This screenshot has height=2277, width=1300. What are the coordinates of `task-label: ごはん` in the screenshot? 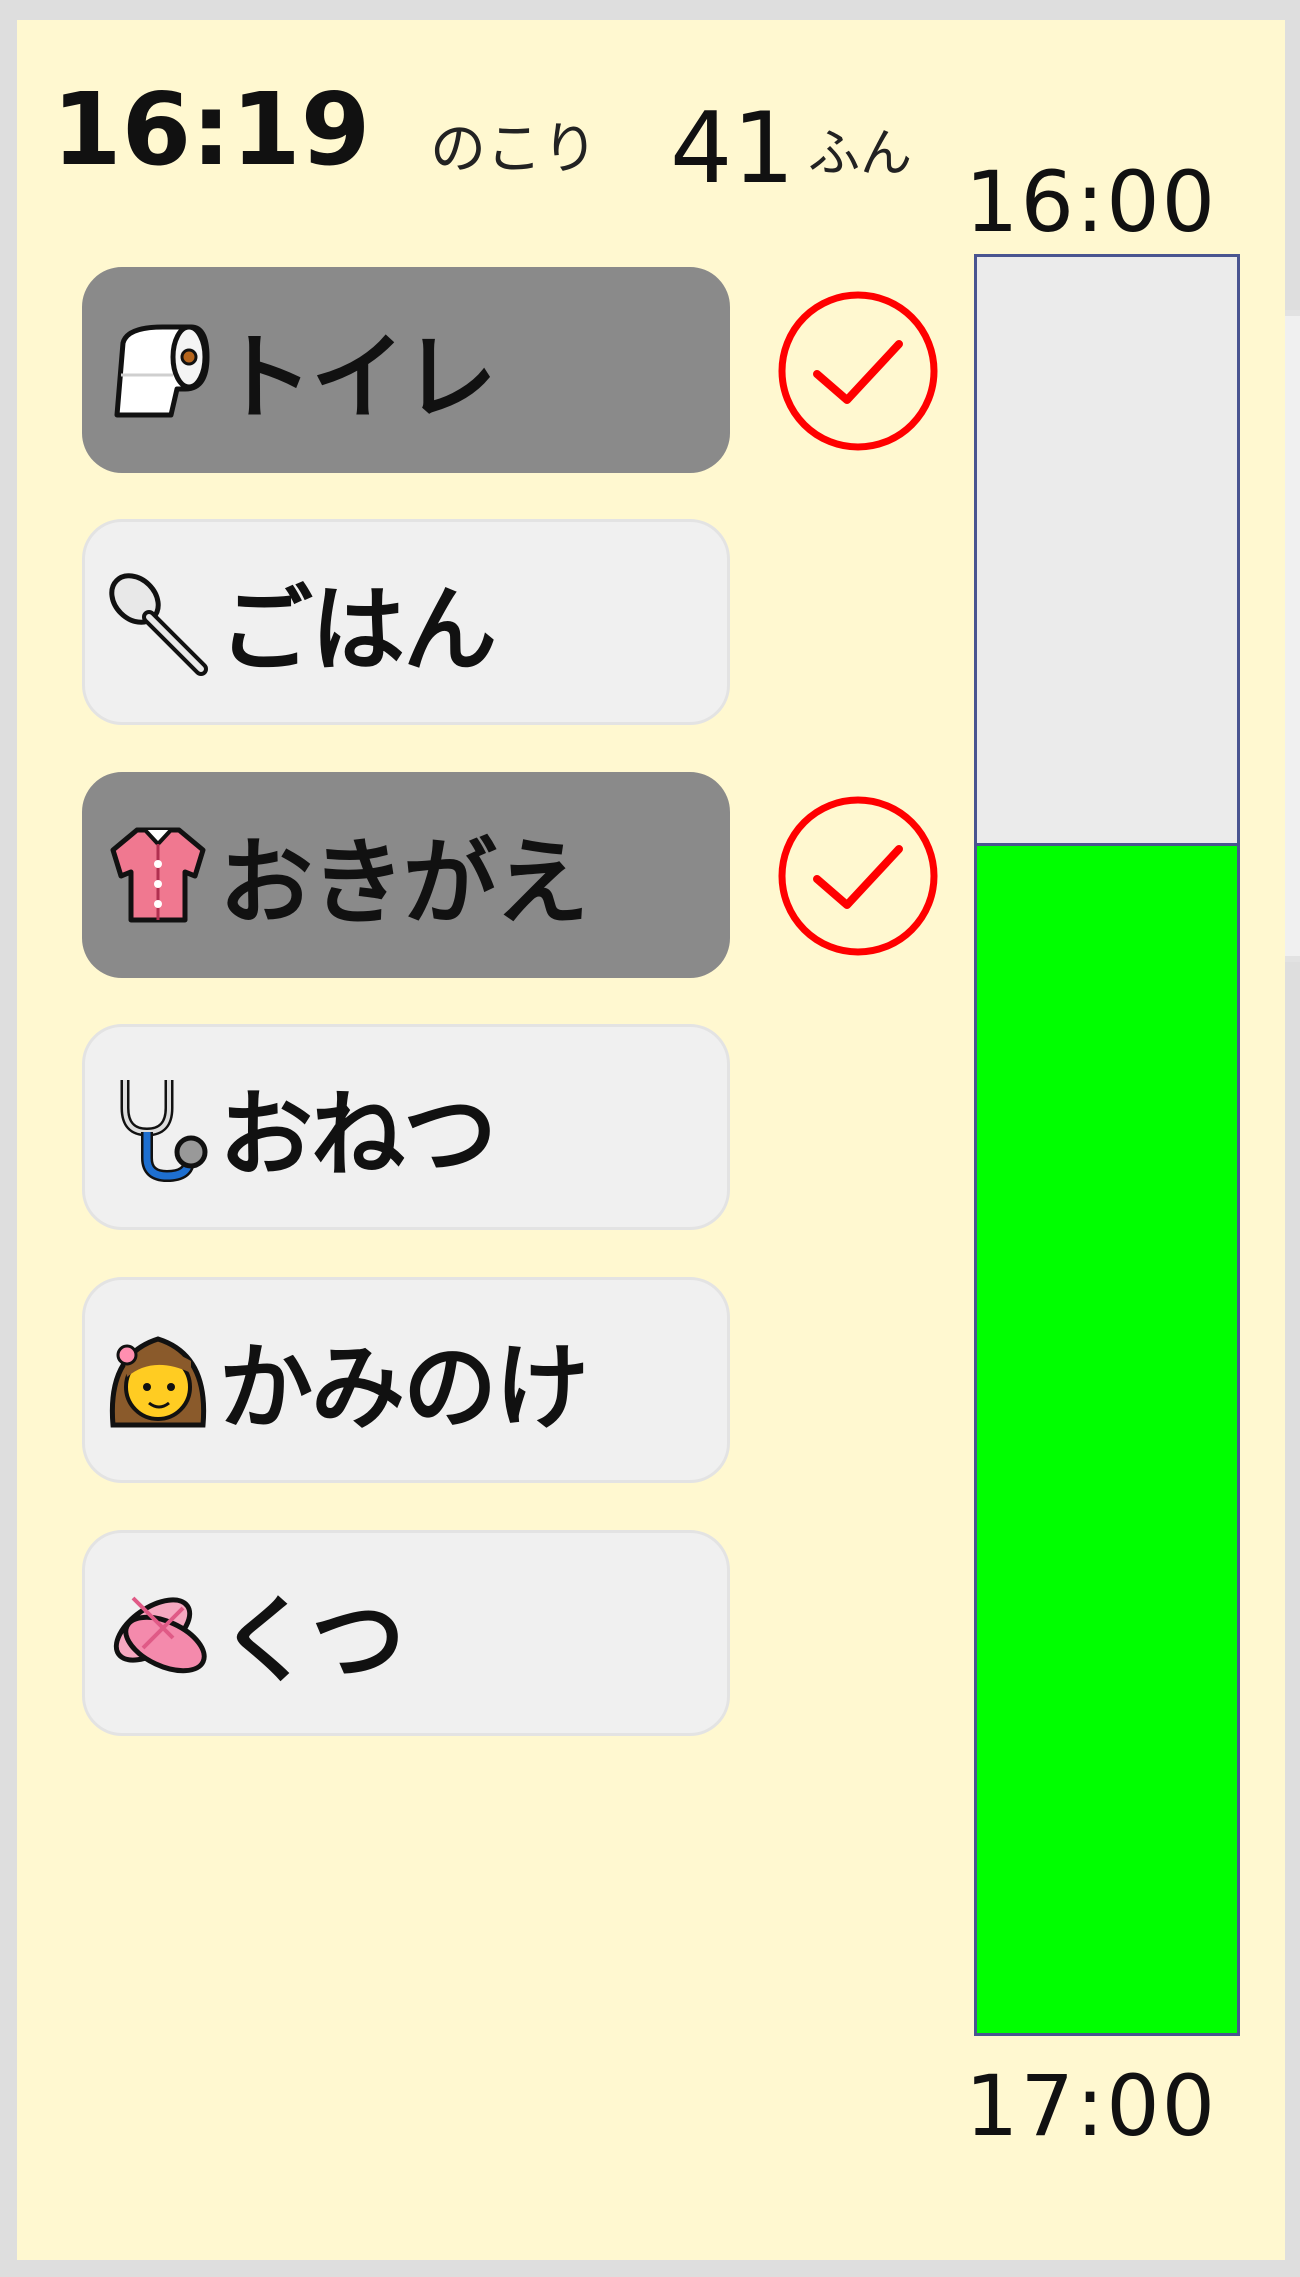 It's located at (358, 630).